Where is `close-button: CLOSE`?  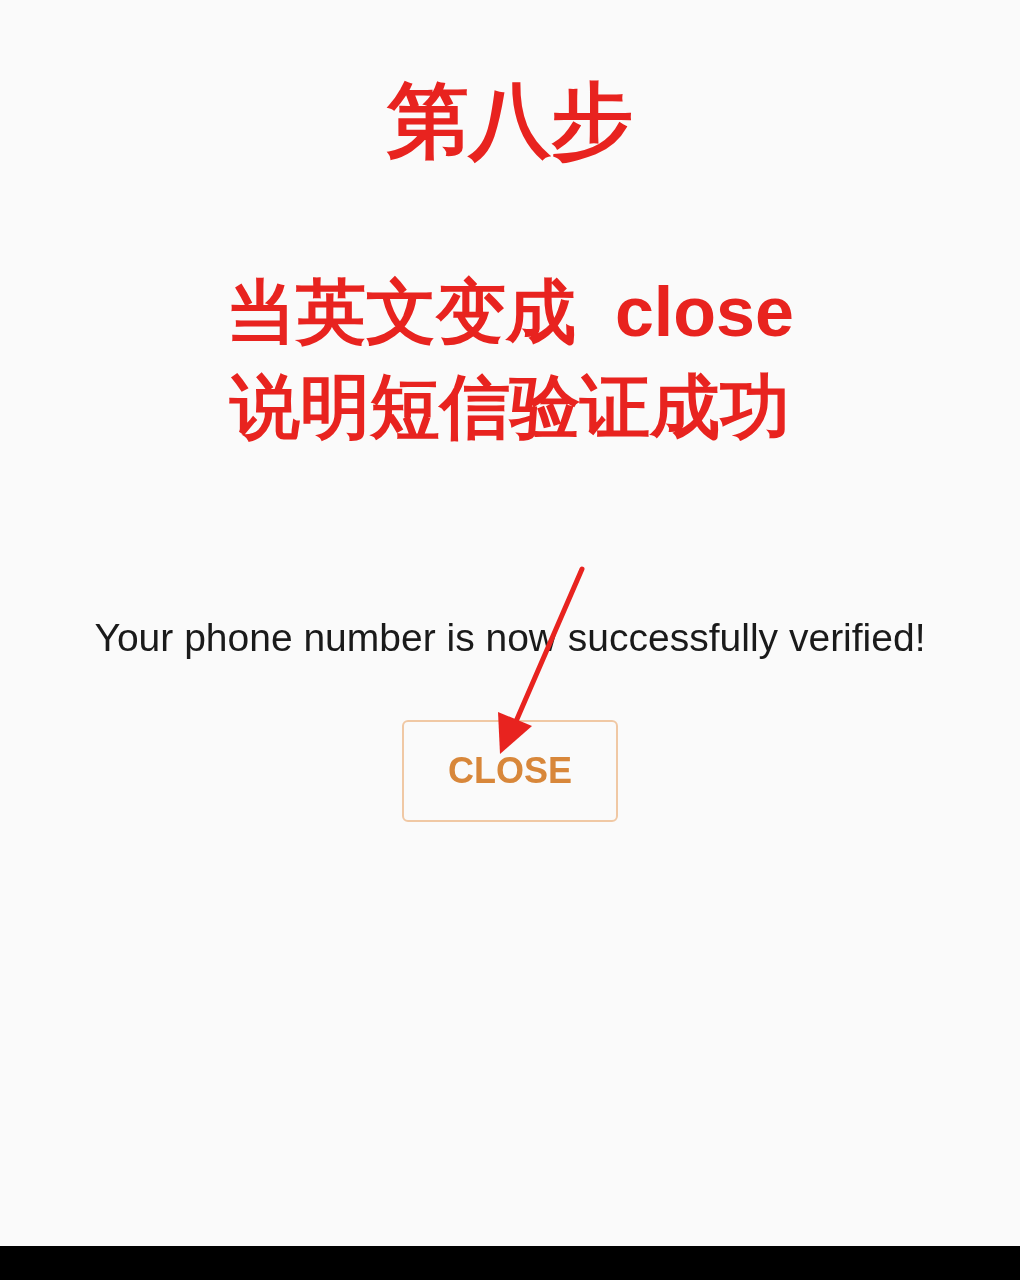 close-button: CLOSE is located at coordinates (510, 771).